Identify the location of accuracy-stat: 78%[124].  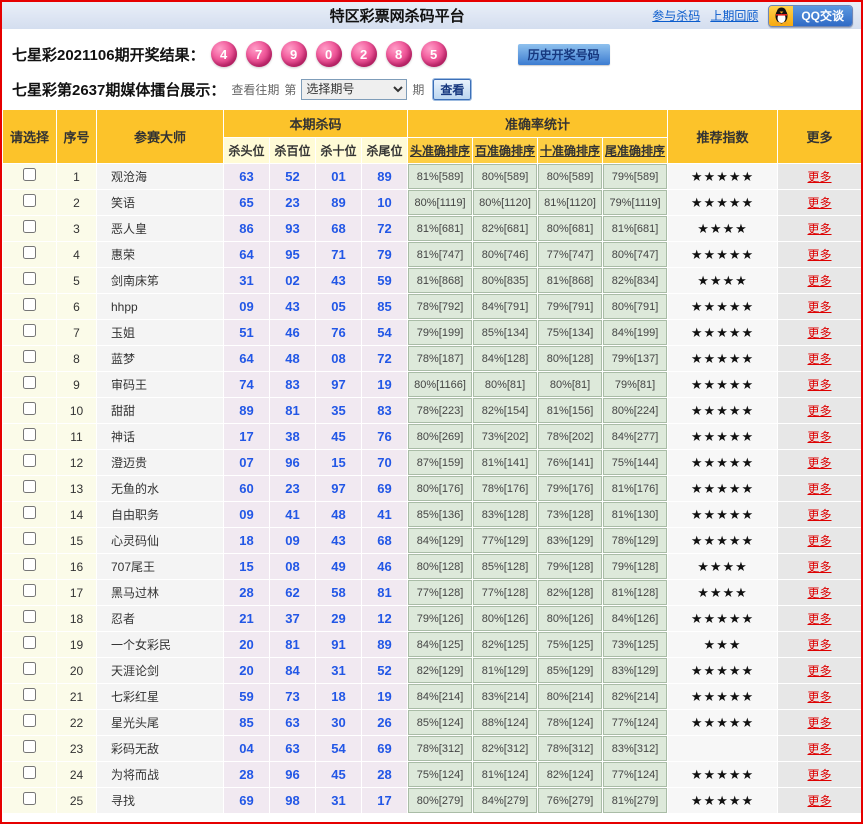
(570, 722).